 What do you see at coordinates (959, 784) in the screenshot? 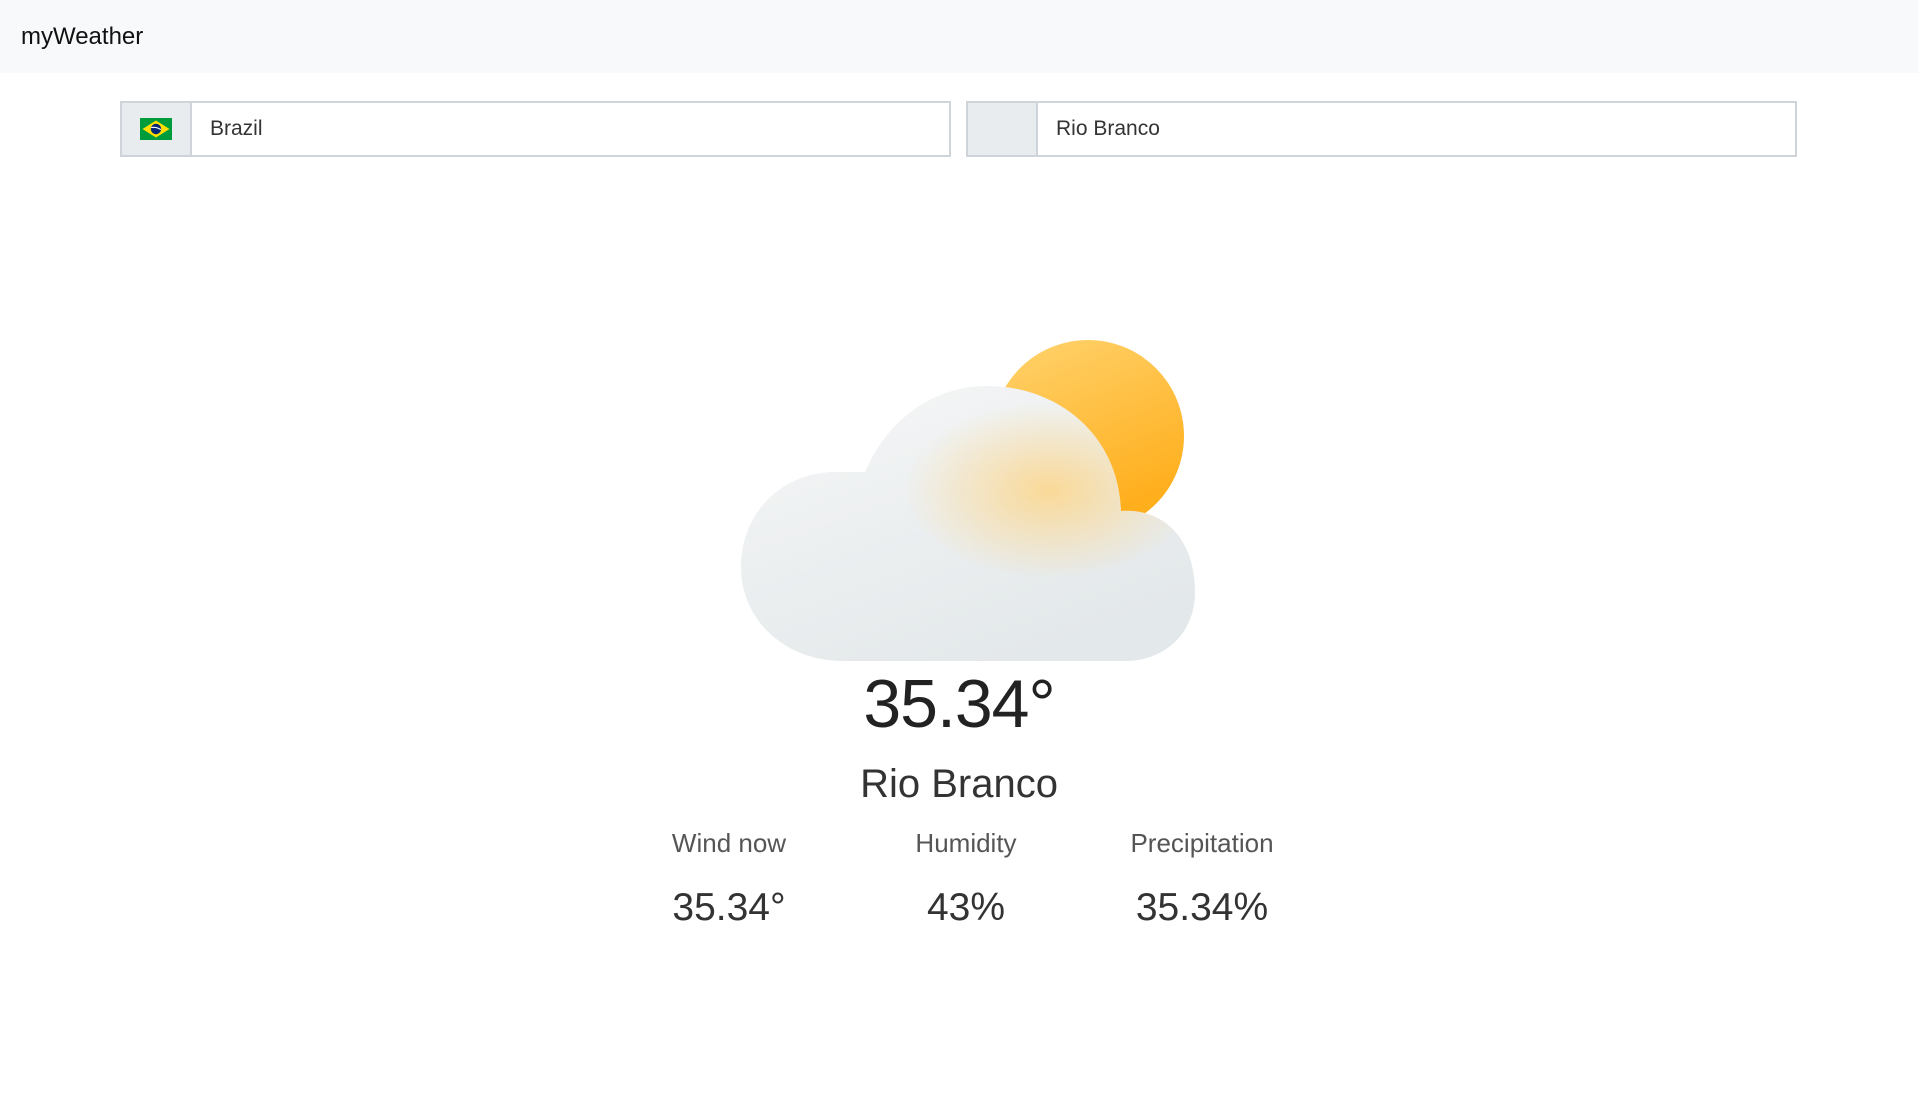
I see `current-city-name: Rio Branco` at bounding box center [959, 784].